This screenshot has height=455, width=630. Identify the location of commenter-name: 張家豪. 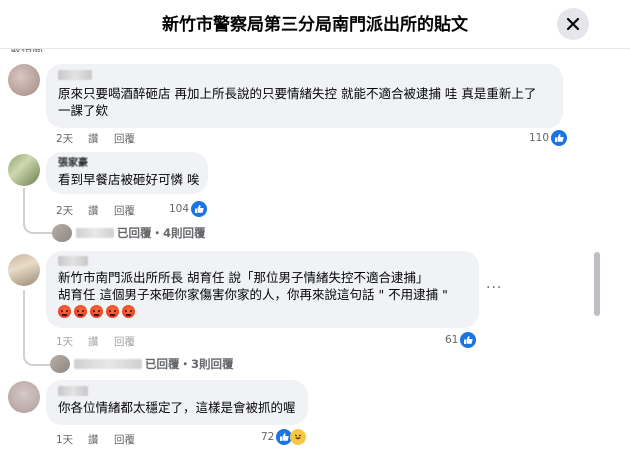
(127, 164).